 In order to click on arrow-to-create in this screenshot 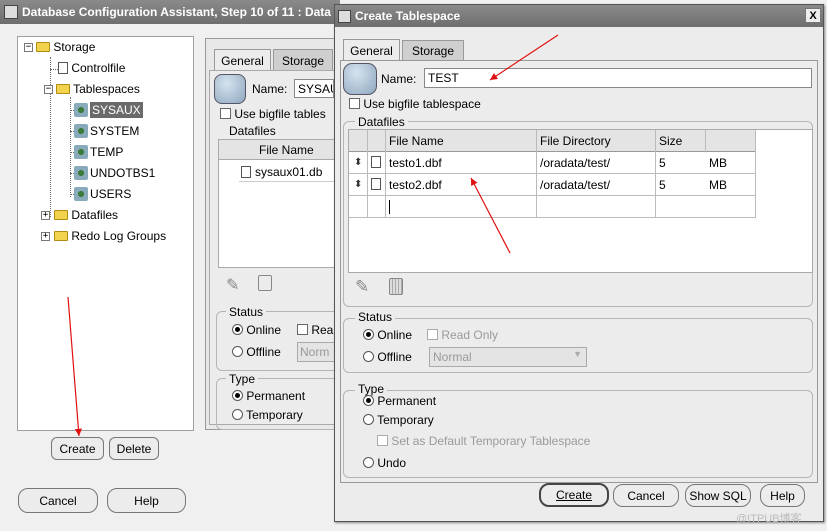, I will do `click(75, 366)`.